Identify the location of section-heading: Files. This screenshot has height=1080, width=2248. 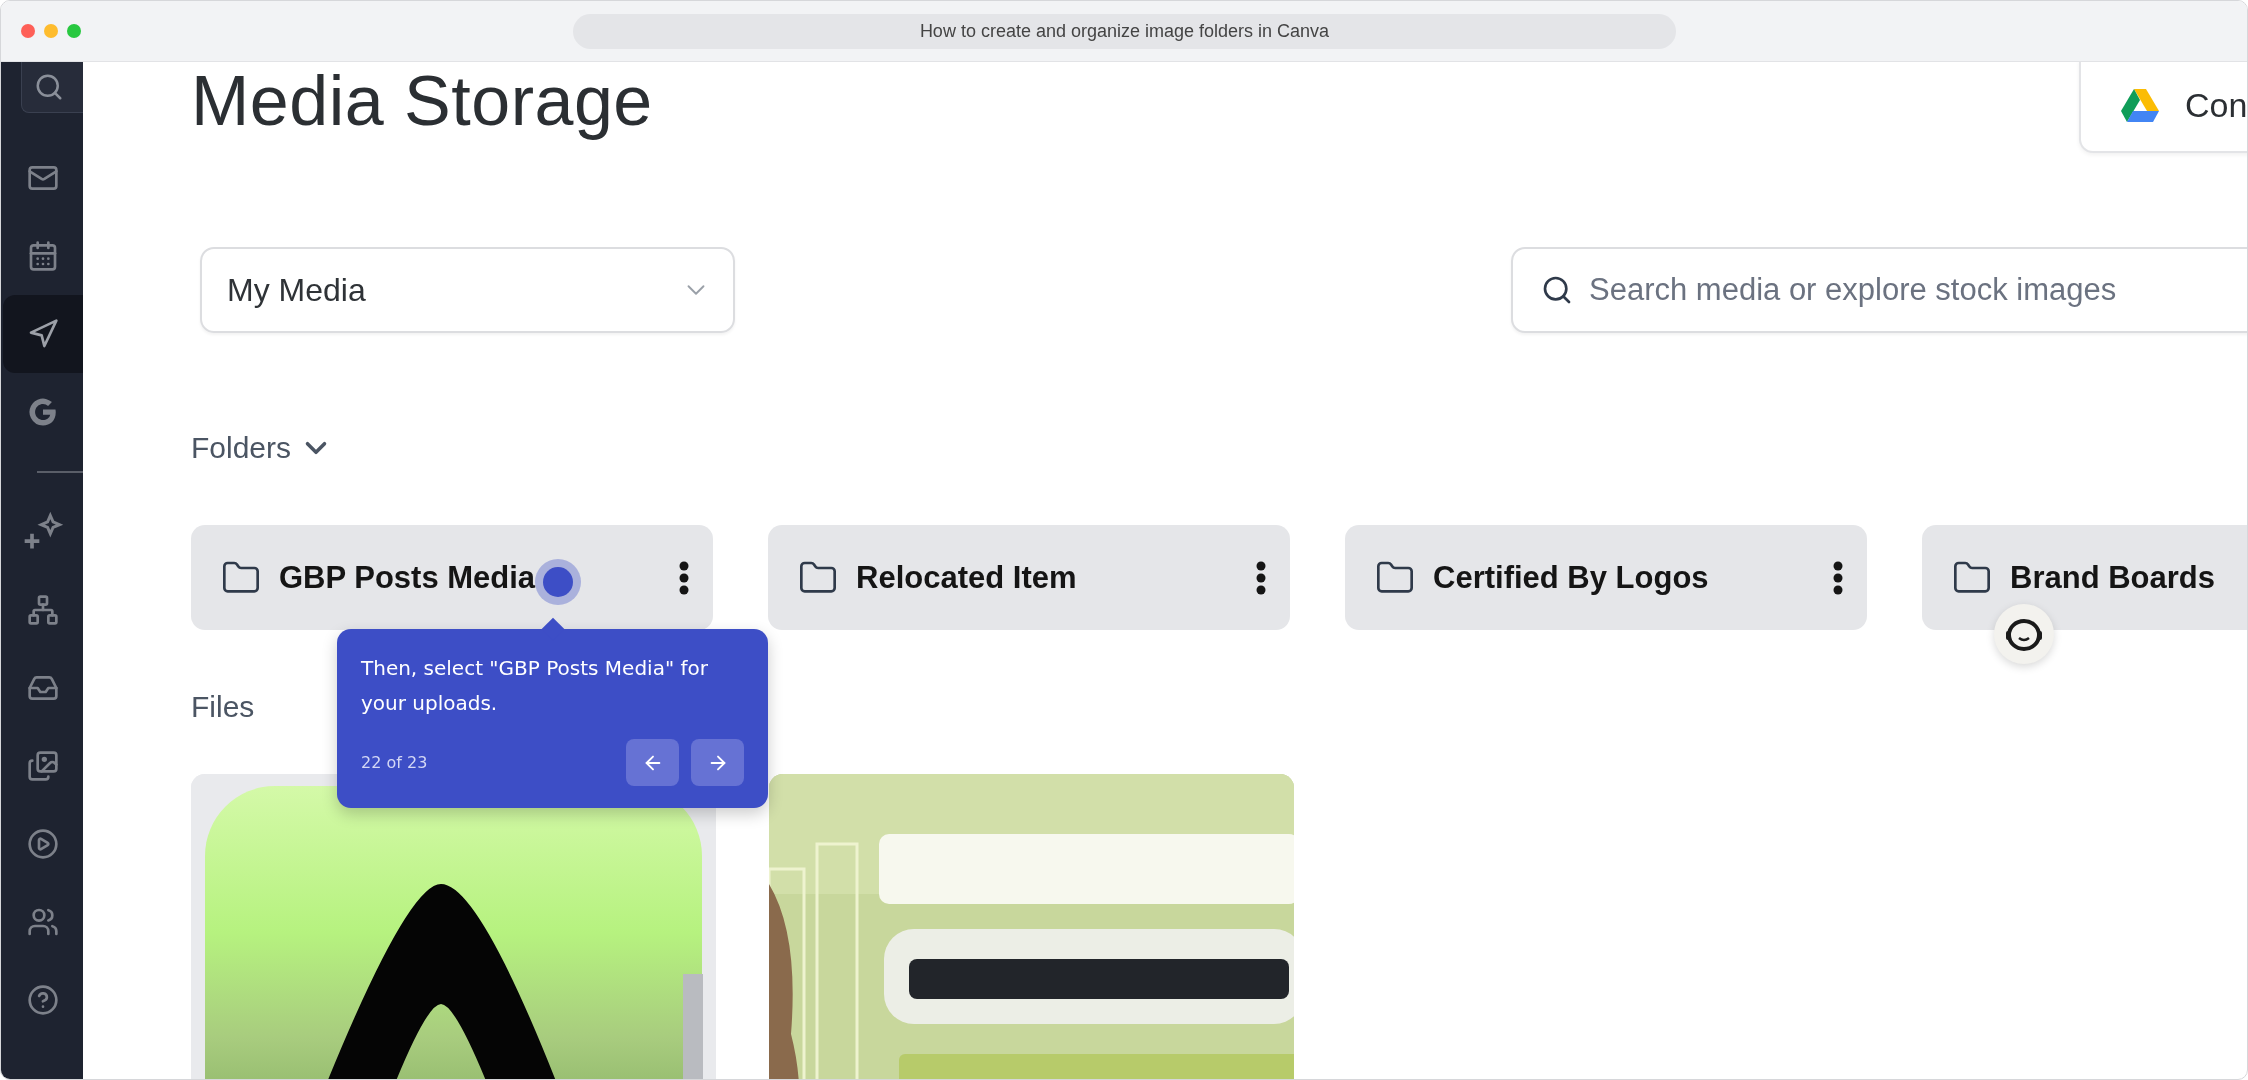
(223, 707).